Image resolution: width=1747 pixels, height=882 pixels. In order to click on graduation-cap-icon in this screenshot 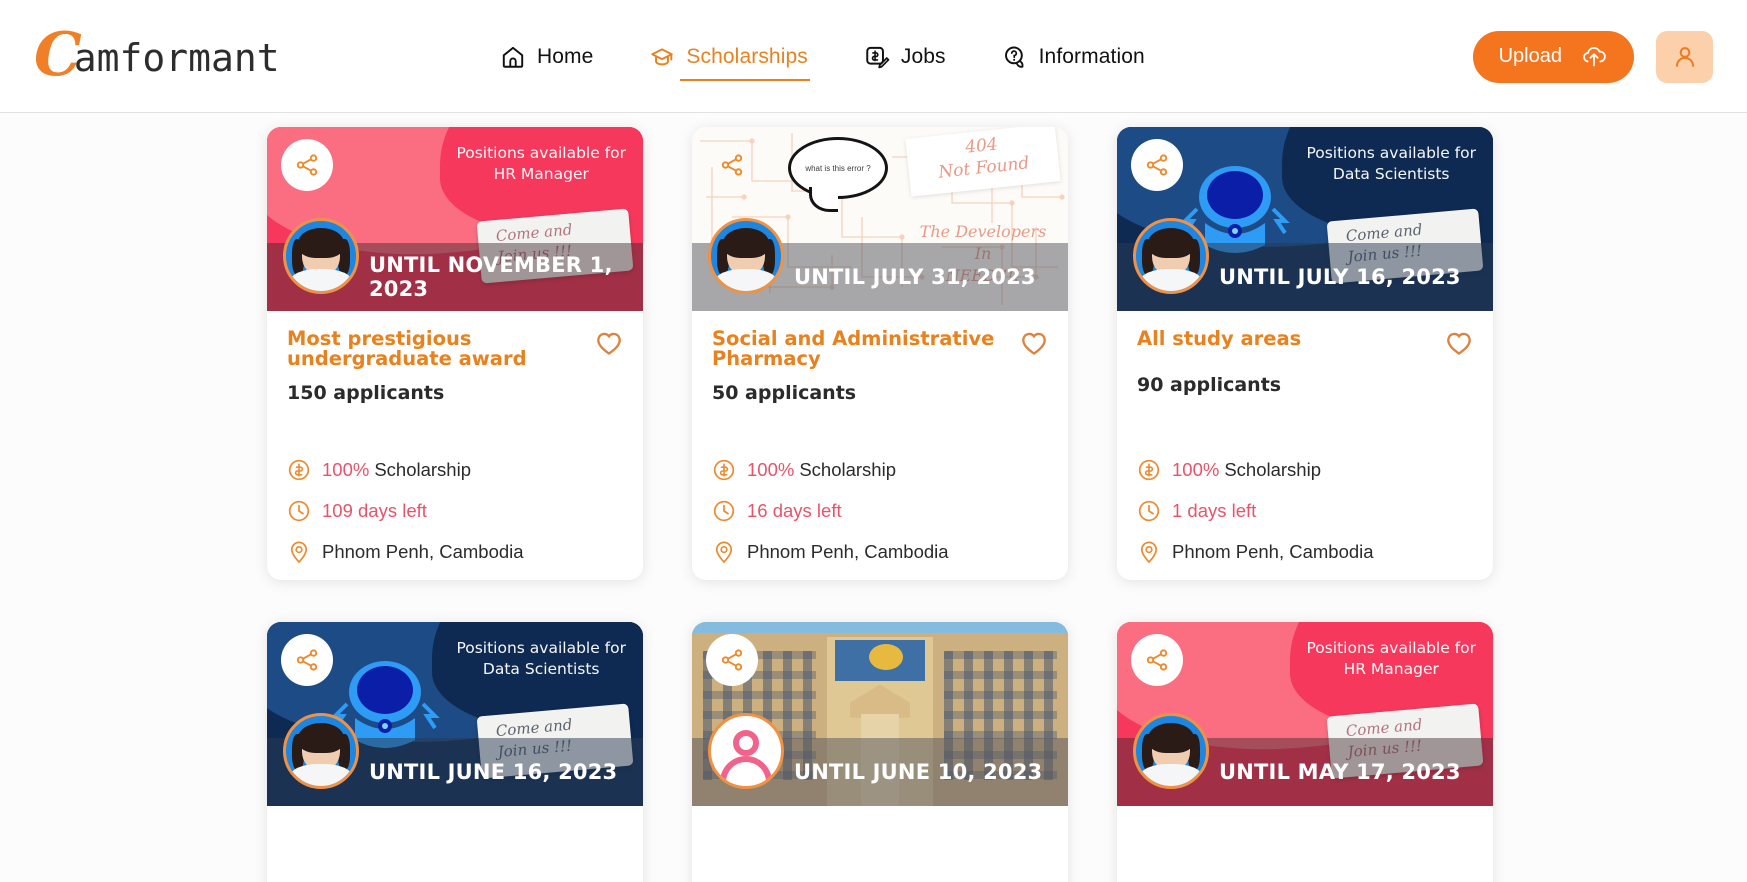, I will do `click(662, 56)`.